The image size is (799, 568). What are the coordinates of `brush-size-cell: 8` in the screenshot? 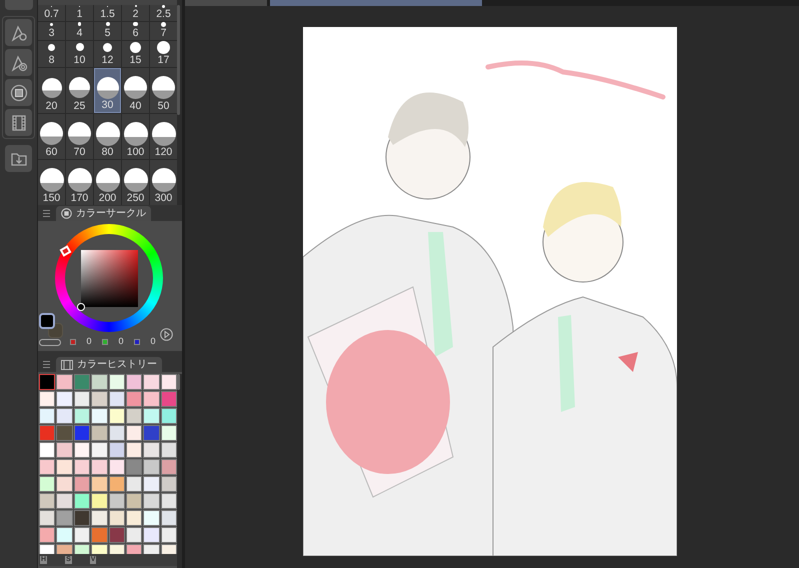 It's located at (51, 53).